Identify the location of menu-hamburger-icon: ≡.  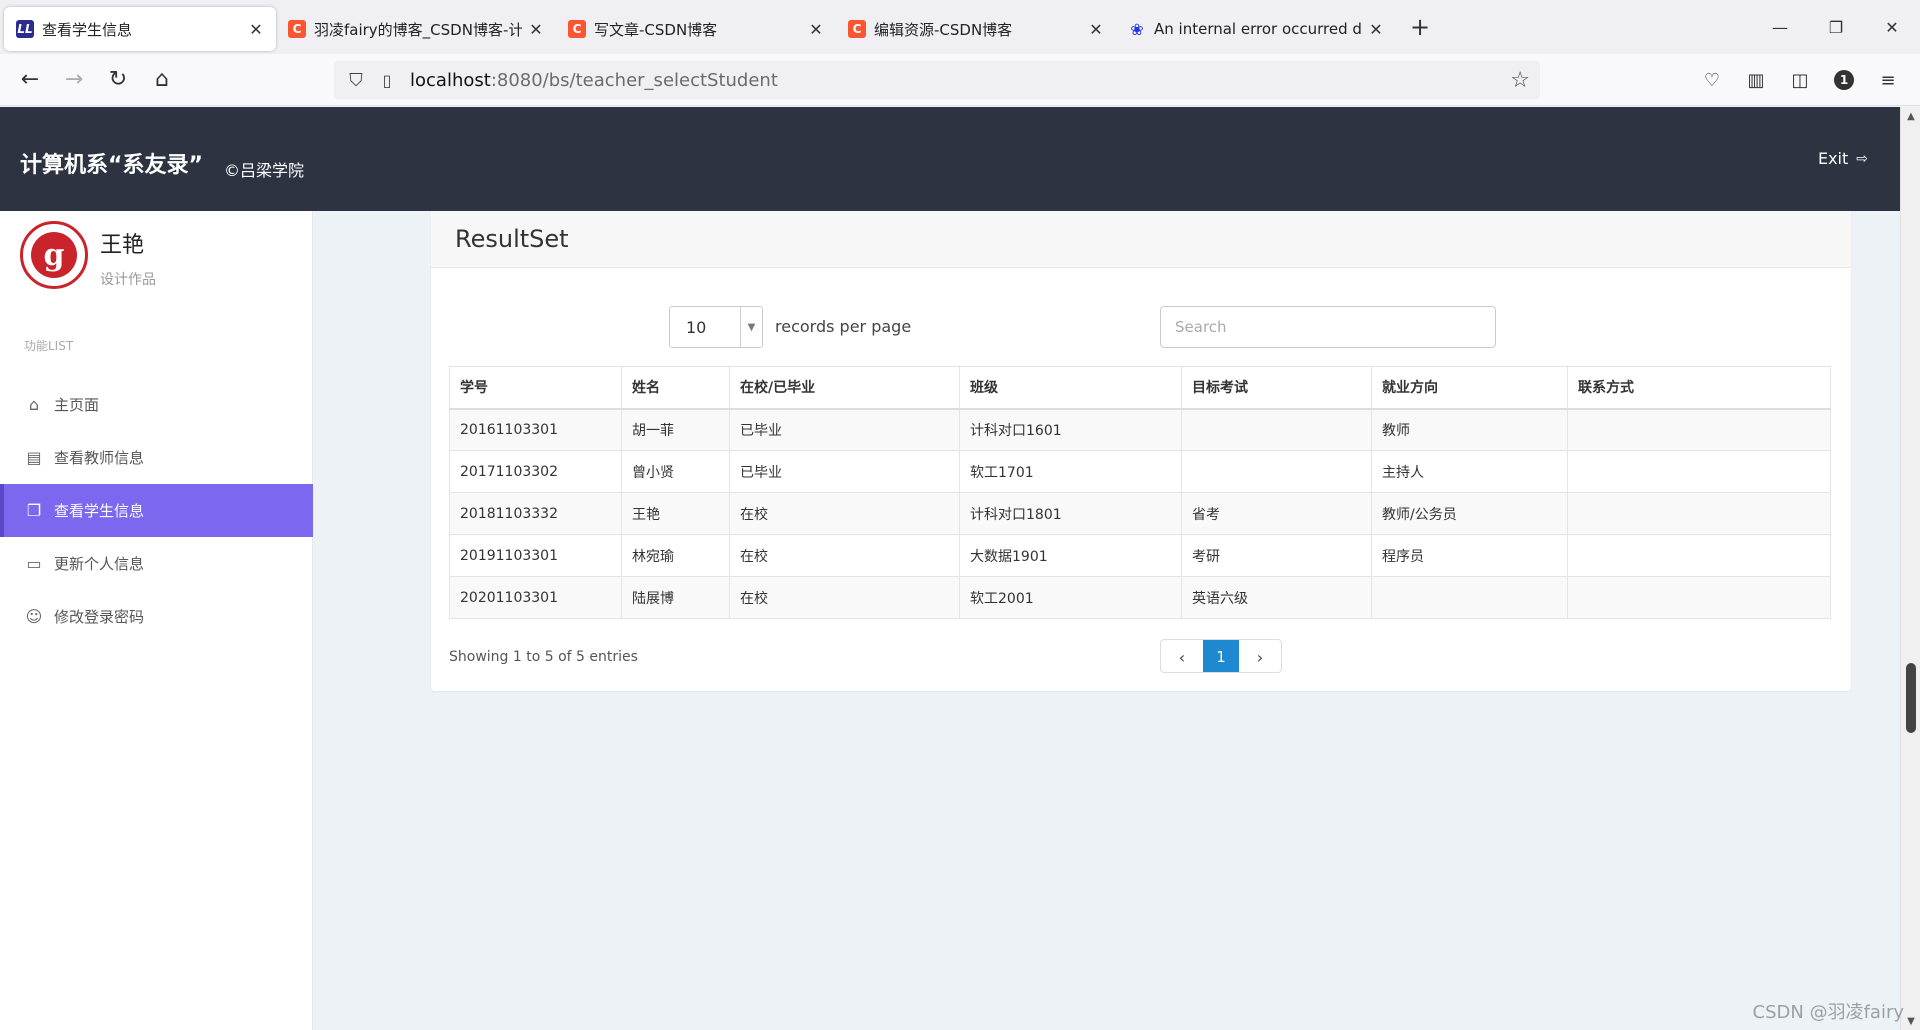
(1888, 80).